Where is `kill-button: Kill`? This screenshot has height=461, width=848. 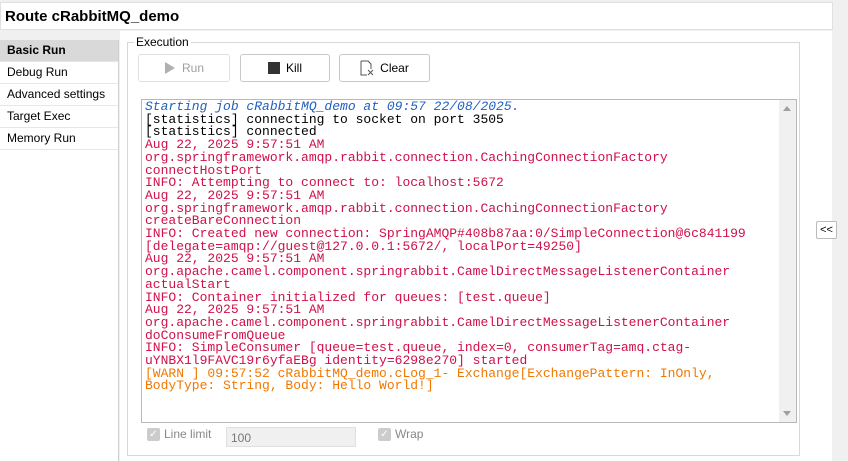
kill-button: Kill is located at coordinates (285, 68).